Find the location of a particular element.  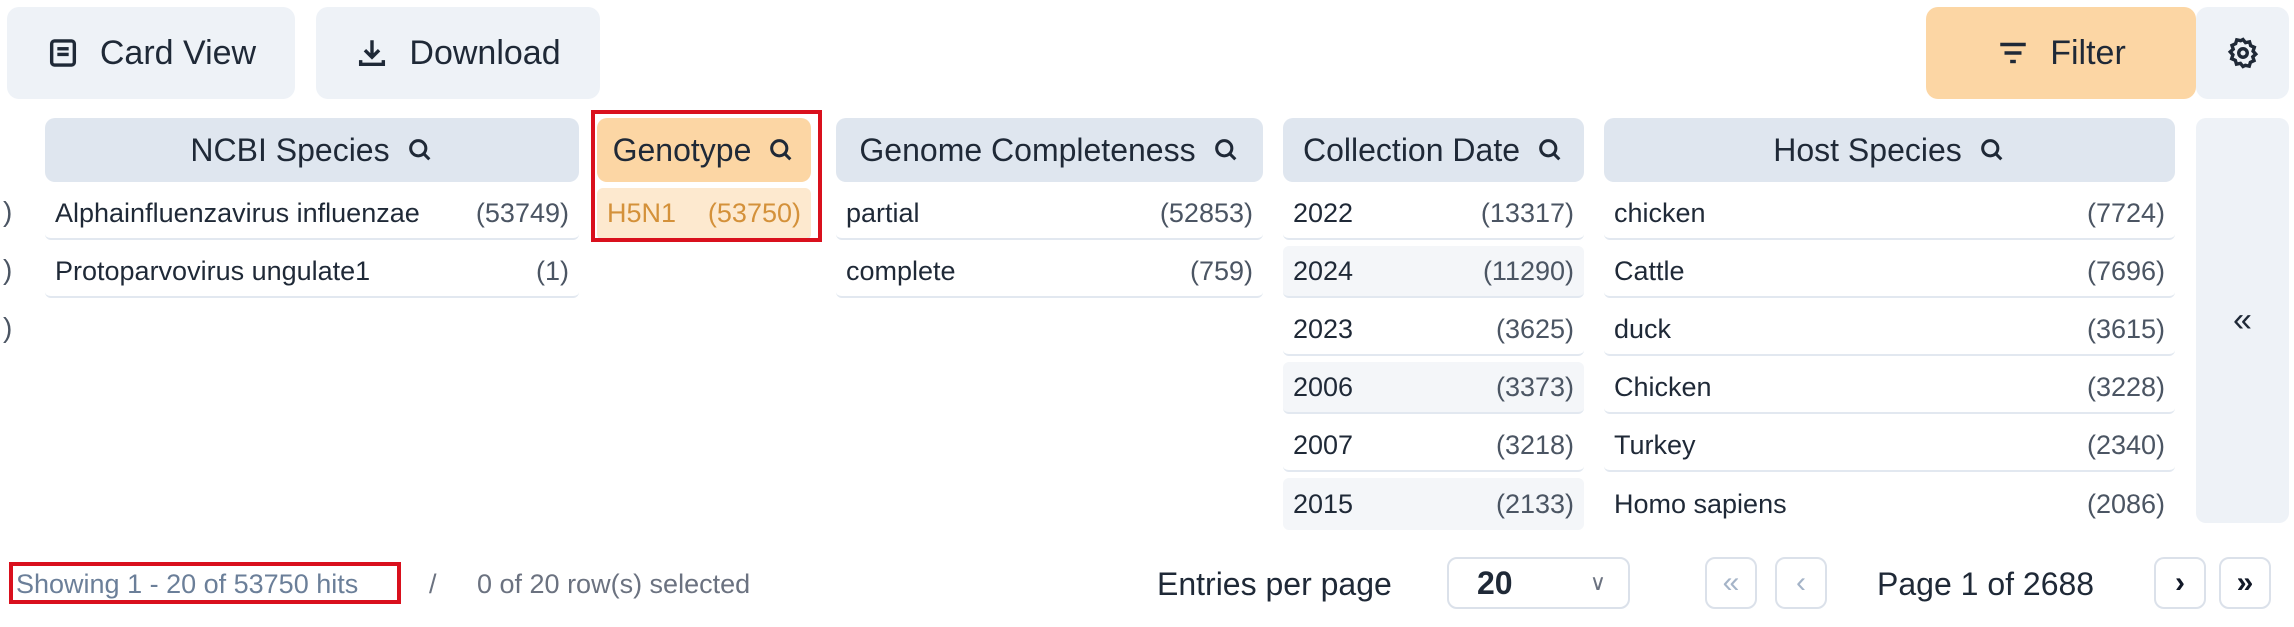

hits-summary: Showing 1 - 20 of 53750 hits is located at coordinates (187, 584).